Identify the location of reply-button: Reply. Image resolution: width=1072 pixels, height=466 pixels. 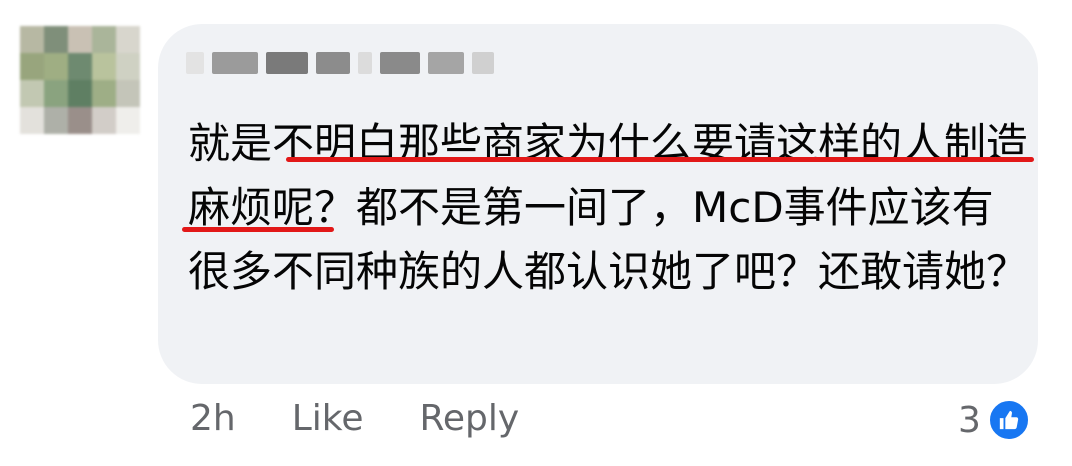
(470, 418).